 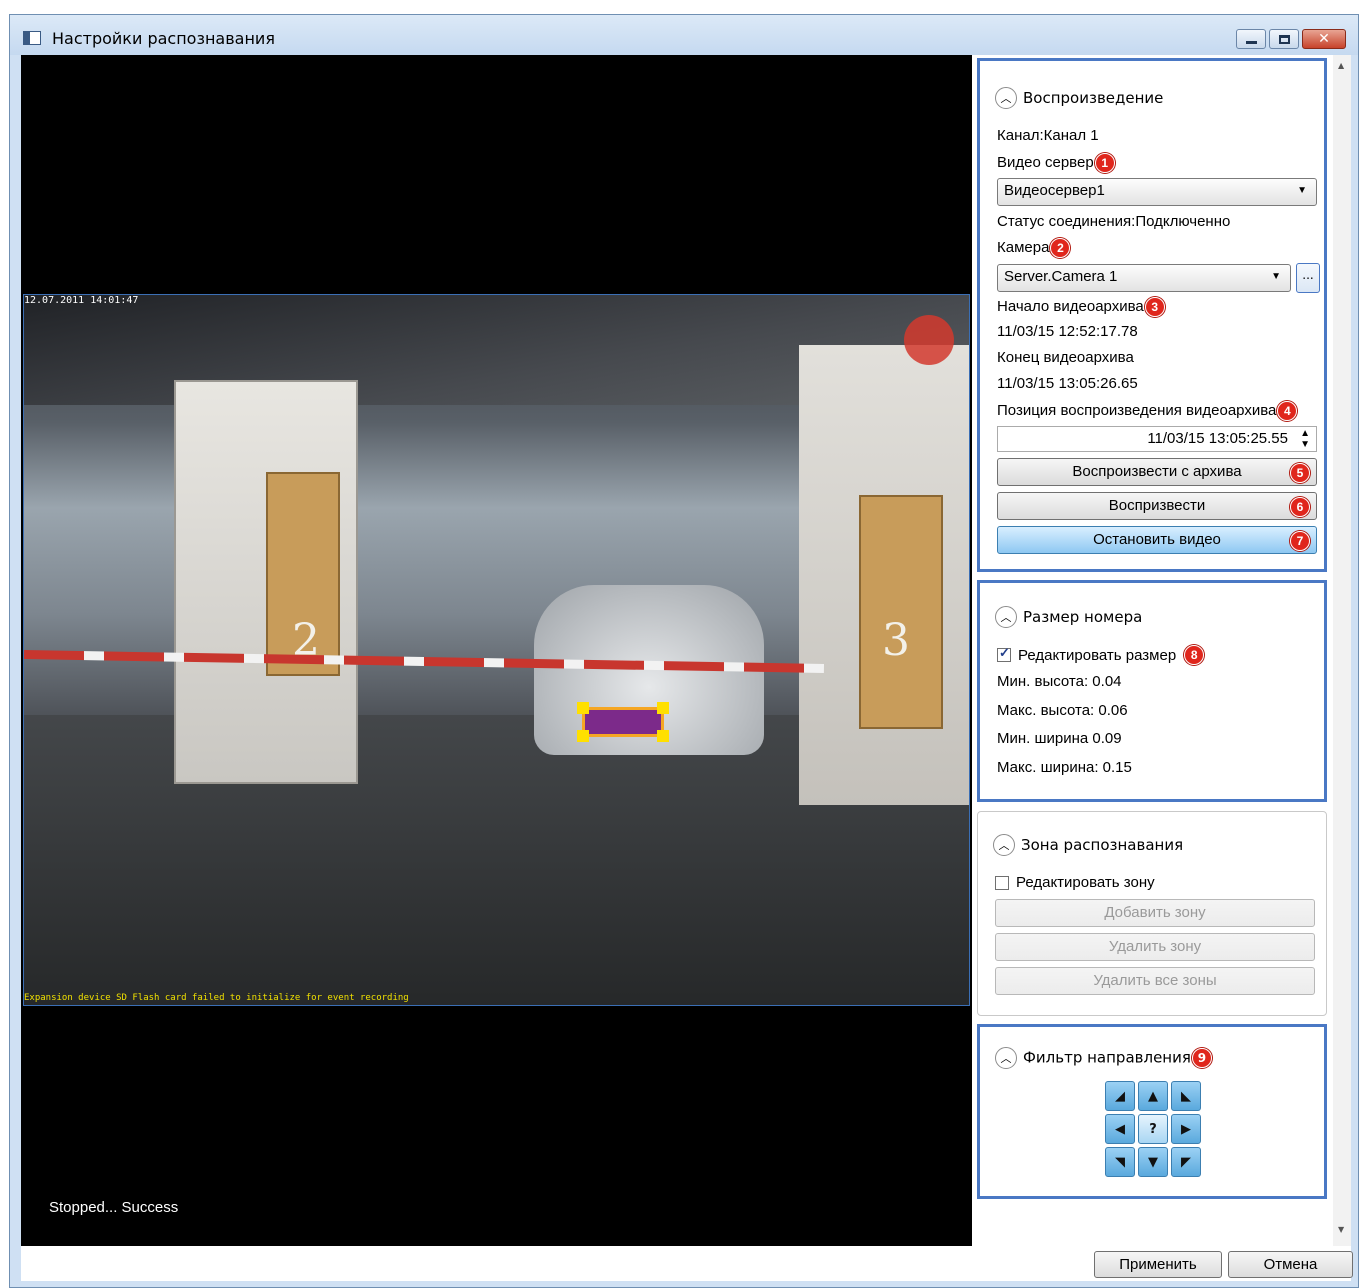 I want to click on toll-booth-left, so click(x=266, y=582).